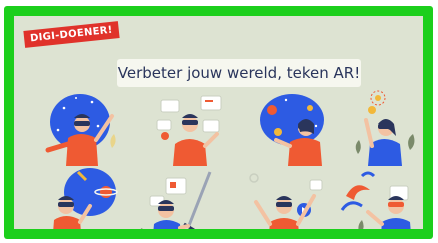 The image size is (438, 243). I want to click on vr-headset-person-controller-icon, so click(285, 197).